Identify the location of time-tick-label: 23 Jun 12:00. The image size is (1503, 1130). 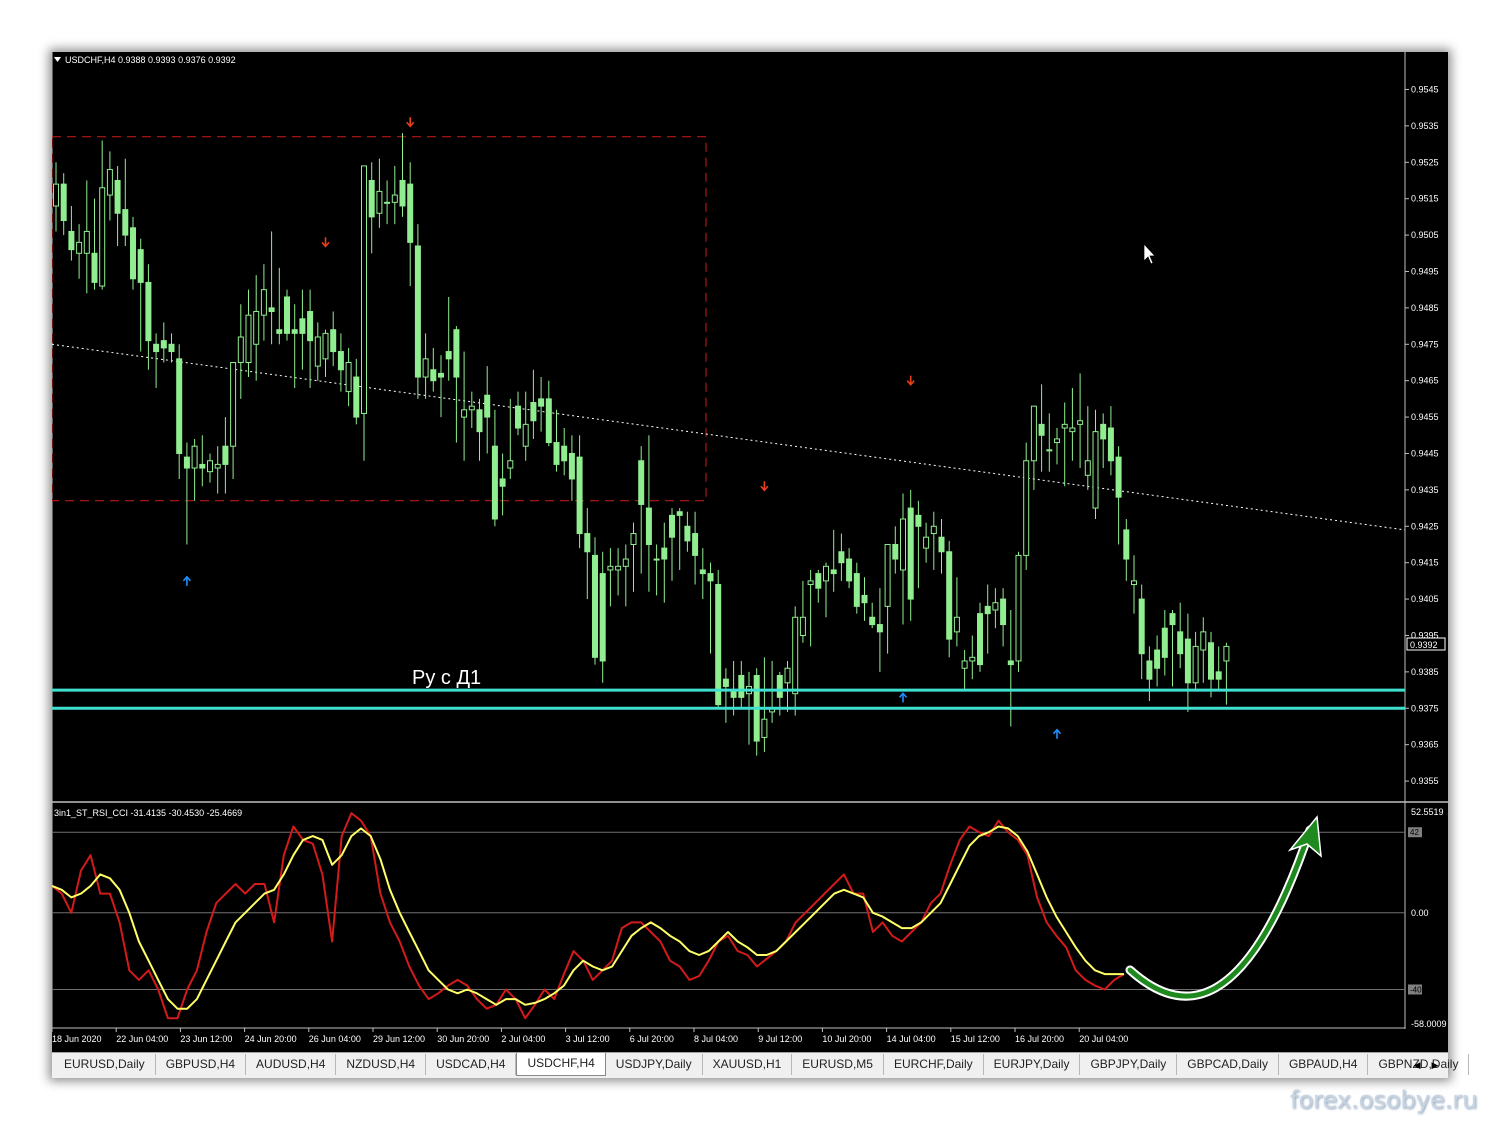
(206, 1039).